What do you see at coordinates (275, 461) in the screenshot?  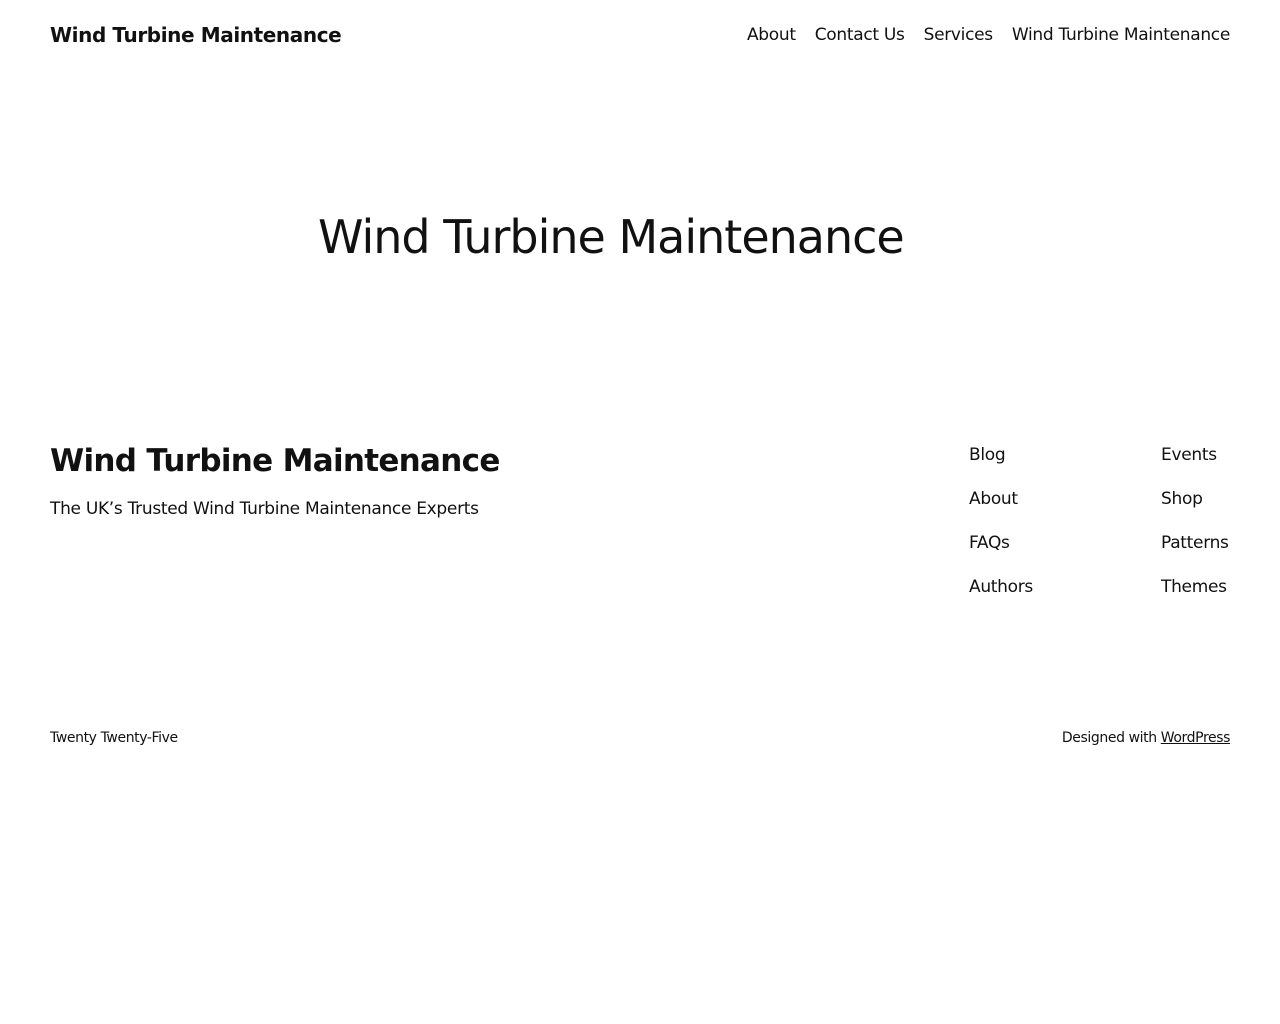 I see `footer-site-title: Wind Turbine Maintenance` at bounding box center [275, 461].